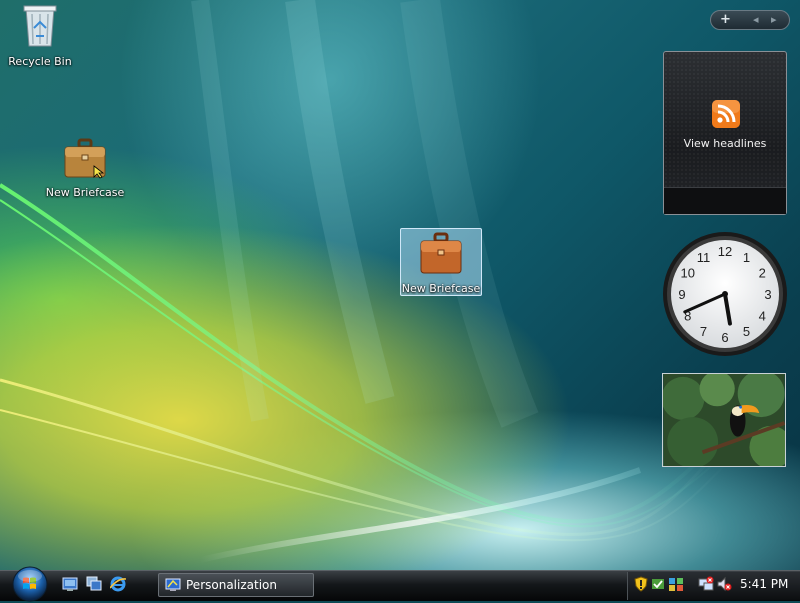 The height and width of the screenshot is (603, 800). What do you see at coordinates (746, 257) in the screenshot?
I see `clock-numeral: 1` at bounding box center [746, 257].